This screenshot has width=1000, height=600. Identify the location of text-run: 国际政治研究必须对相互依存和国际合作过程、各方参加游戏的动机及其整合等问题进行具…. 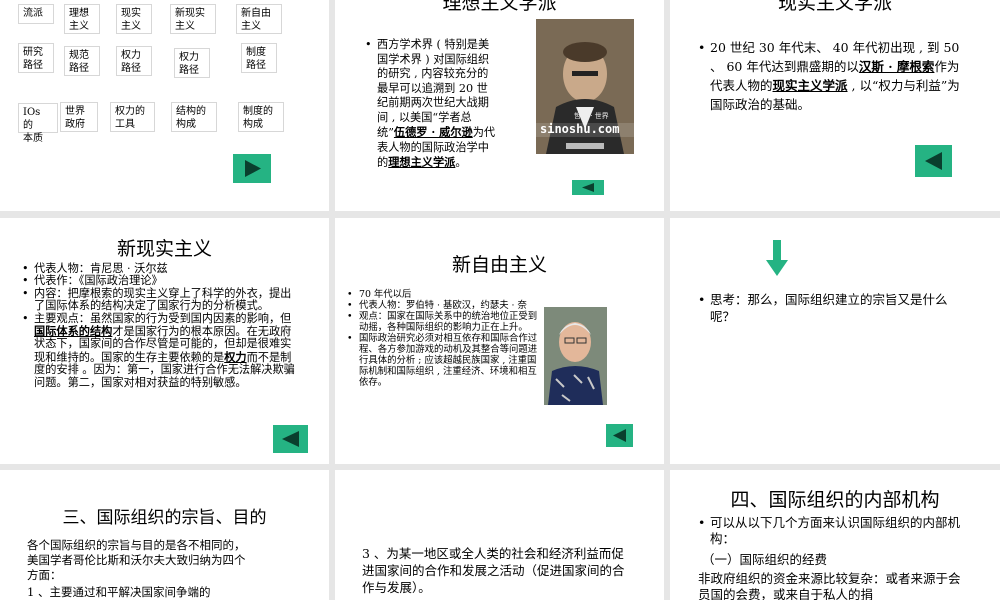
(448, 360).